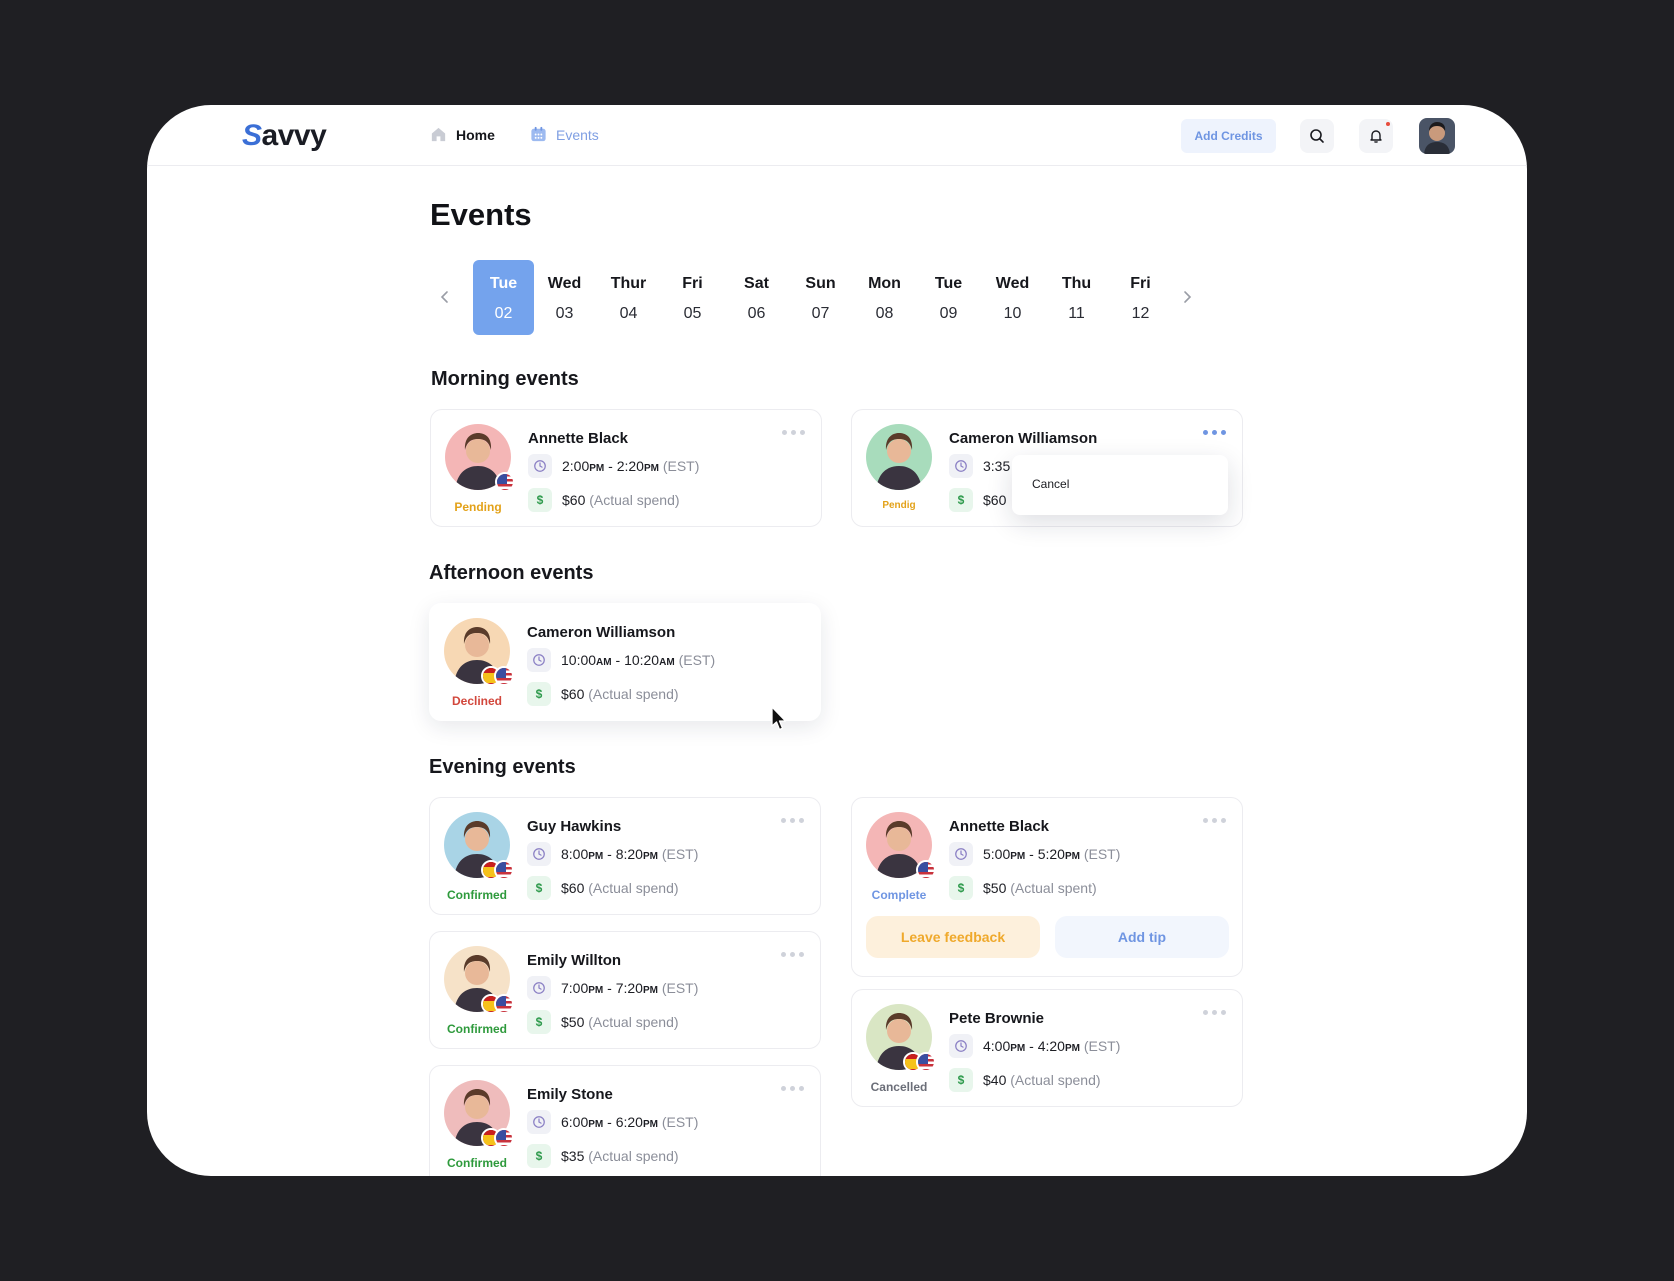 The image size is (1674, 1281). Describe the element at coordinates (1050, 484) in the screenshot. I see `cancel-menu-item: Cancel` at that location.